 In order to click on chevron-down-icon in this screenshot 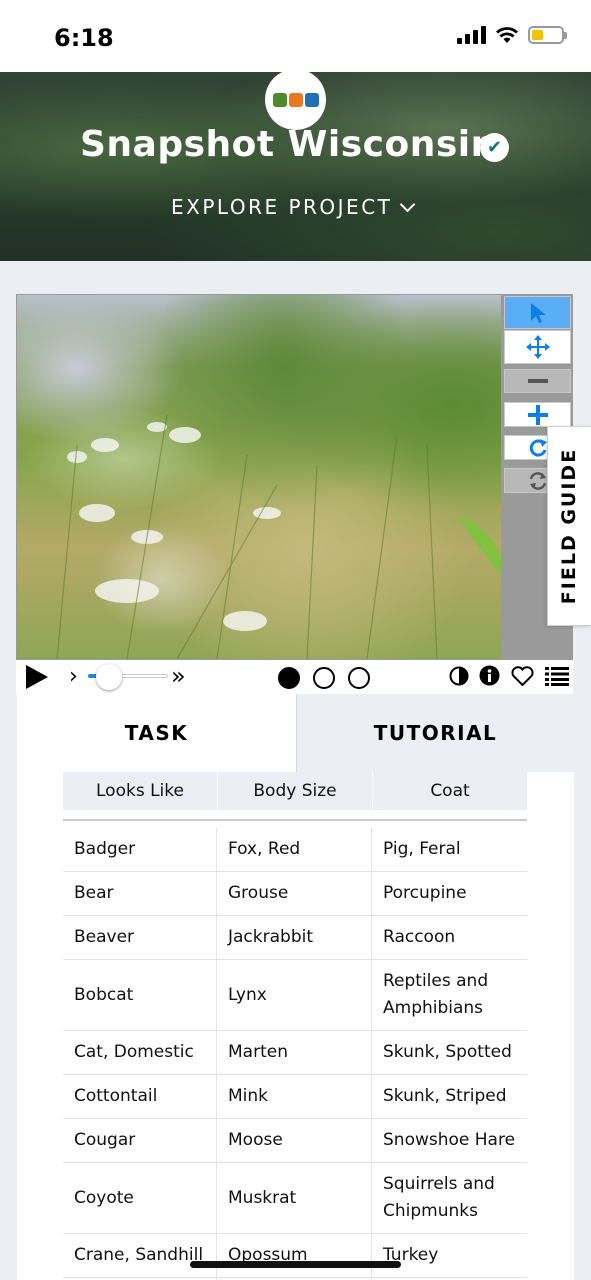, I will do `click(408, 204)`.